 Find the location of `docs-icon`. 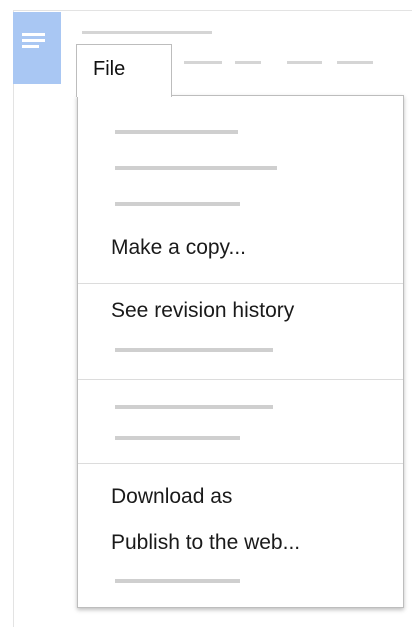

docs-icon is located at coordinates (37, 48).